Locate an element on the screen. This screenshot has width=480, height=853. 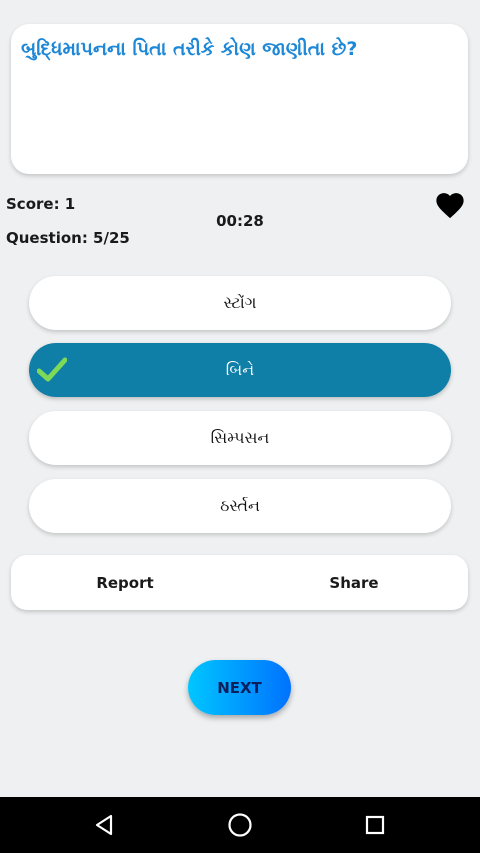
home-circle-icon is located at coordinates (240, 825).